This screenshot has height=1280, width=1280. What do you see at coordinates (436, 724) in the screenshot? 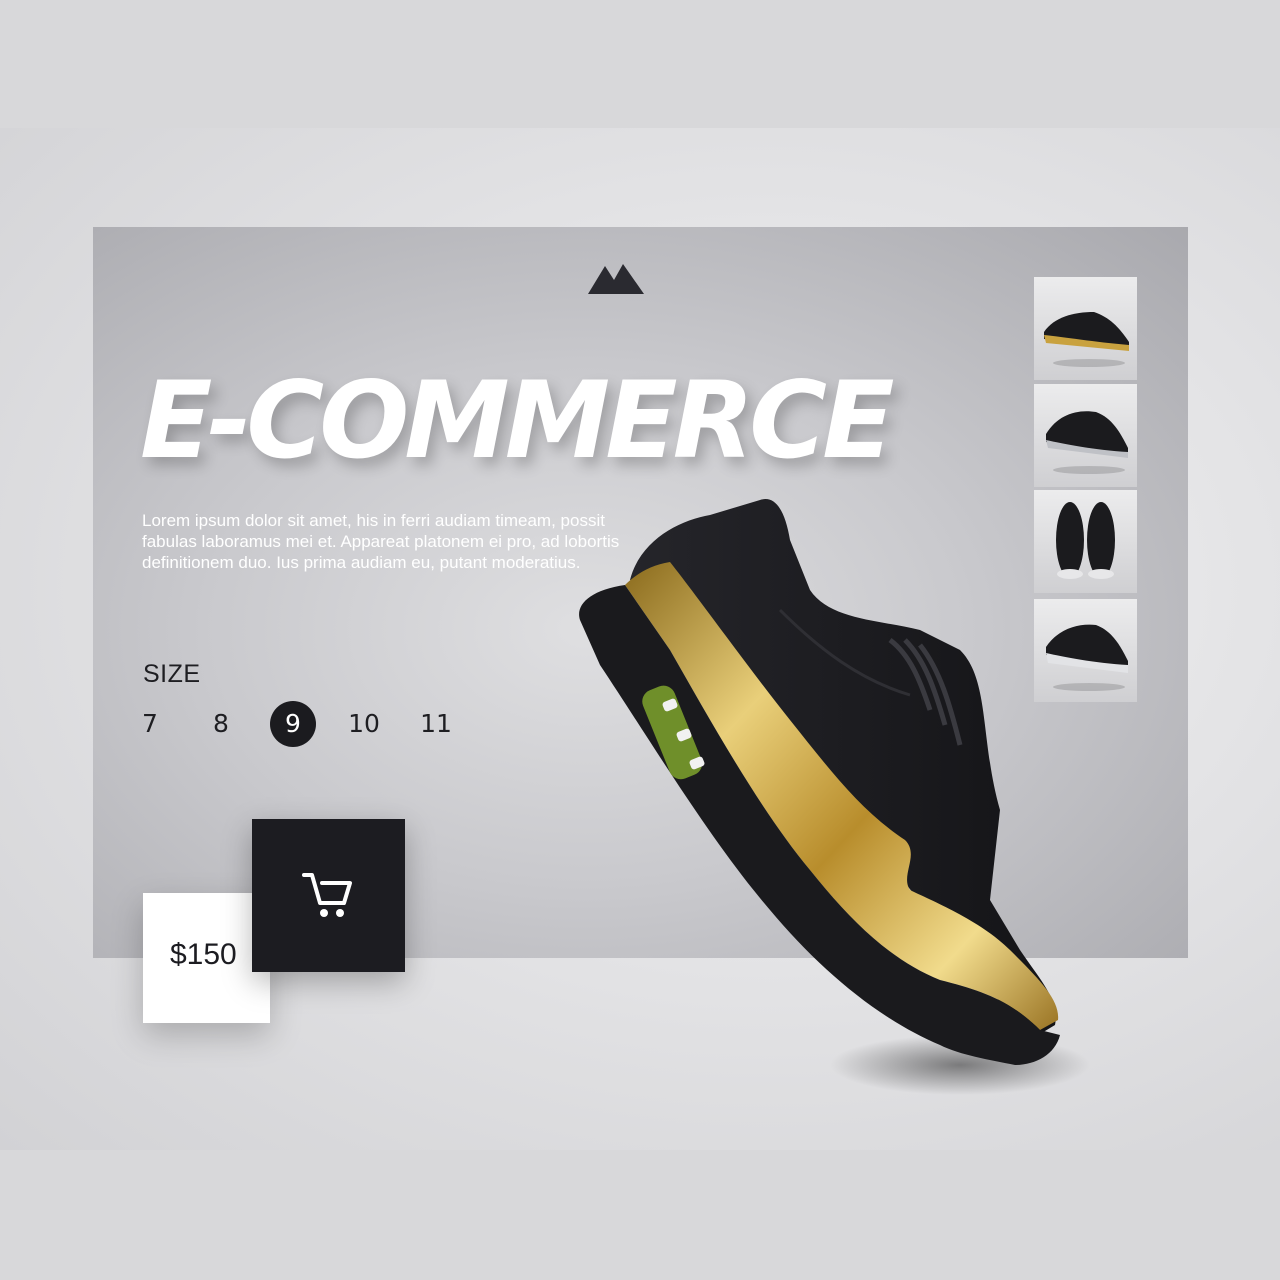
I see `size-option-11: 11` at bounding box center [436, 724].